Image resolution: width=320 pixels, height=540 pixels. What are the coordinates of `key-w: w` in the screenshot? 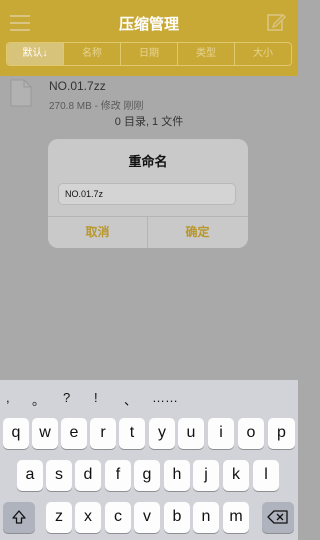 It's located at (45, 433).